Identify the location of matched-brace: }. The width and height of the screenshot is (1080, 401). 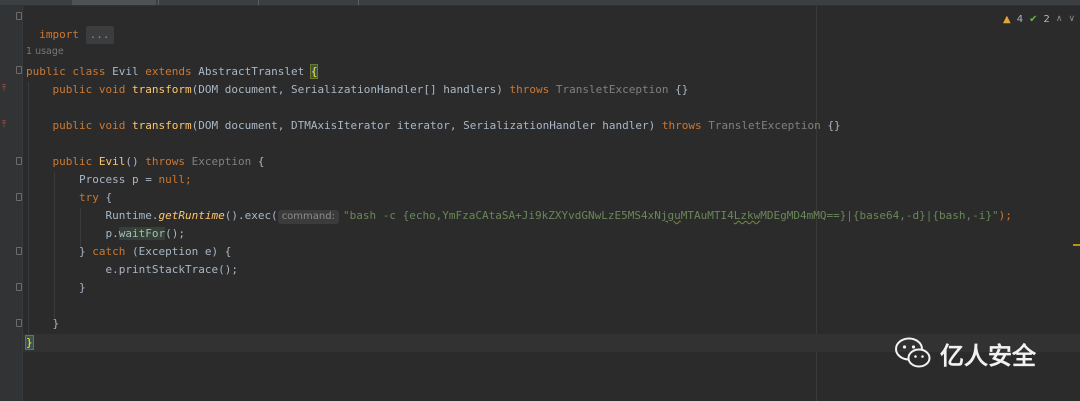
(29, 342).